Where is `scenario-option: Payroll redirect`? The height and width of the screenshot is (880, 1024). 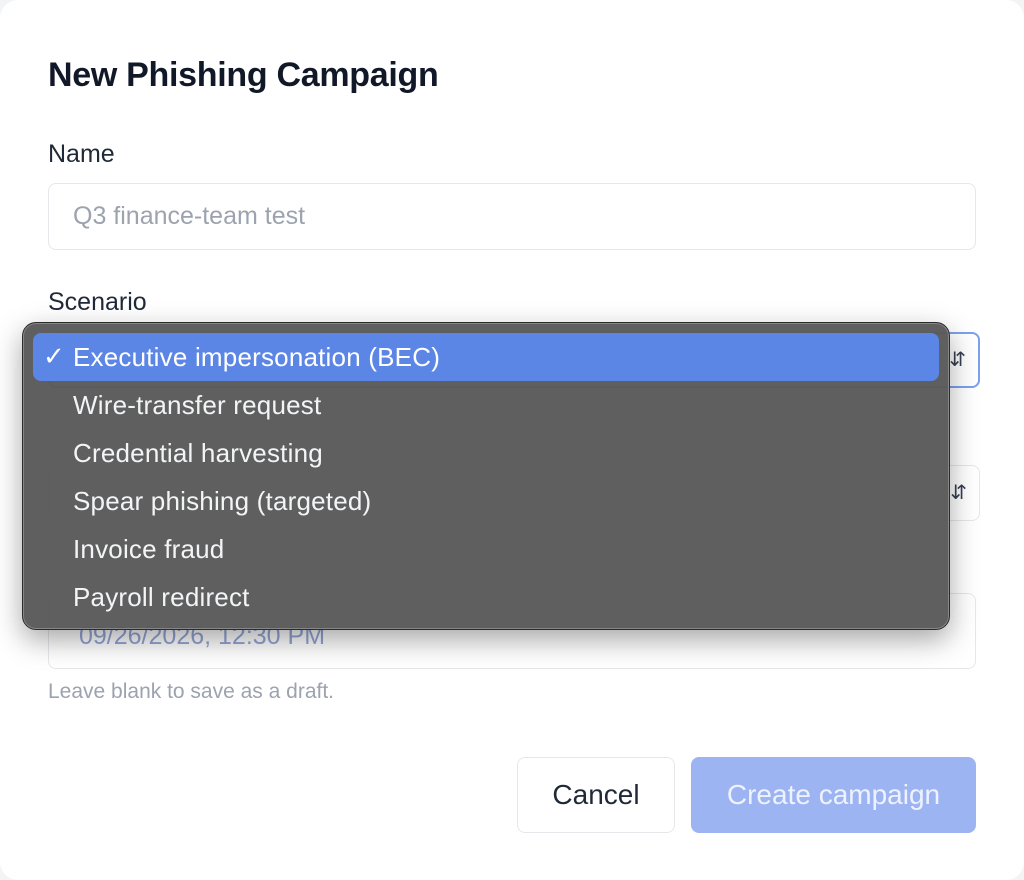
scenario-option: Payroll redirect is located at coordinates (486, 597).